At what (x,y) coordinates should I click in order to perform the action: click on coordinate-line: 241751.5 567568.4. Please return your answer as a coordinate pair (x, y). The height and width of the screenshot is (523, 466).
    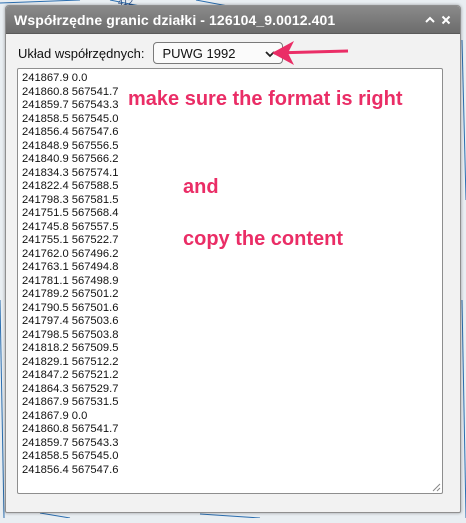
    Looking at the image, I should click on (70, 213).